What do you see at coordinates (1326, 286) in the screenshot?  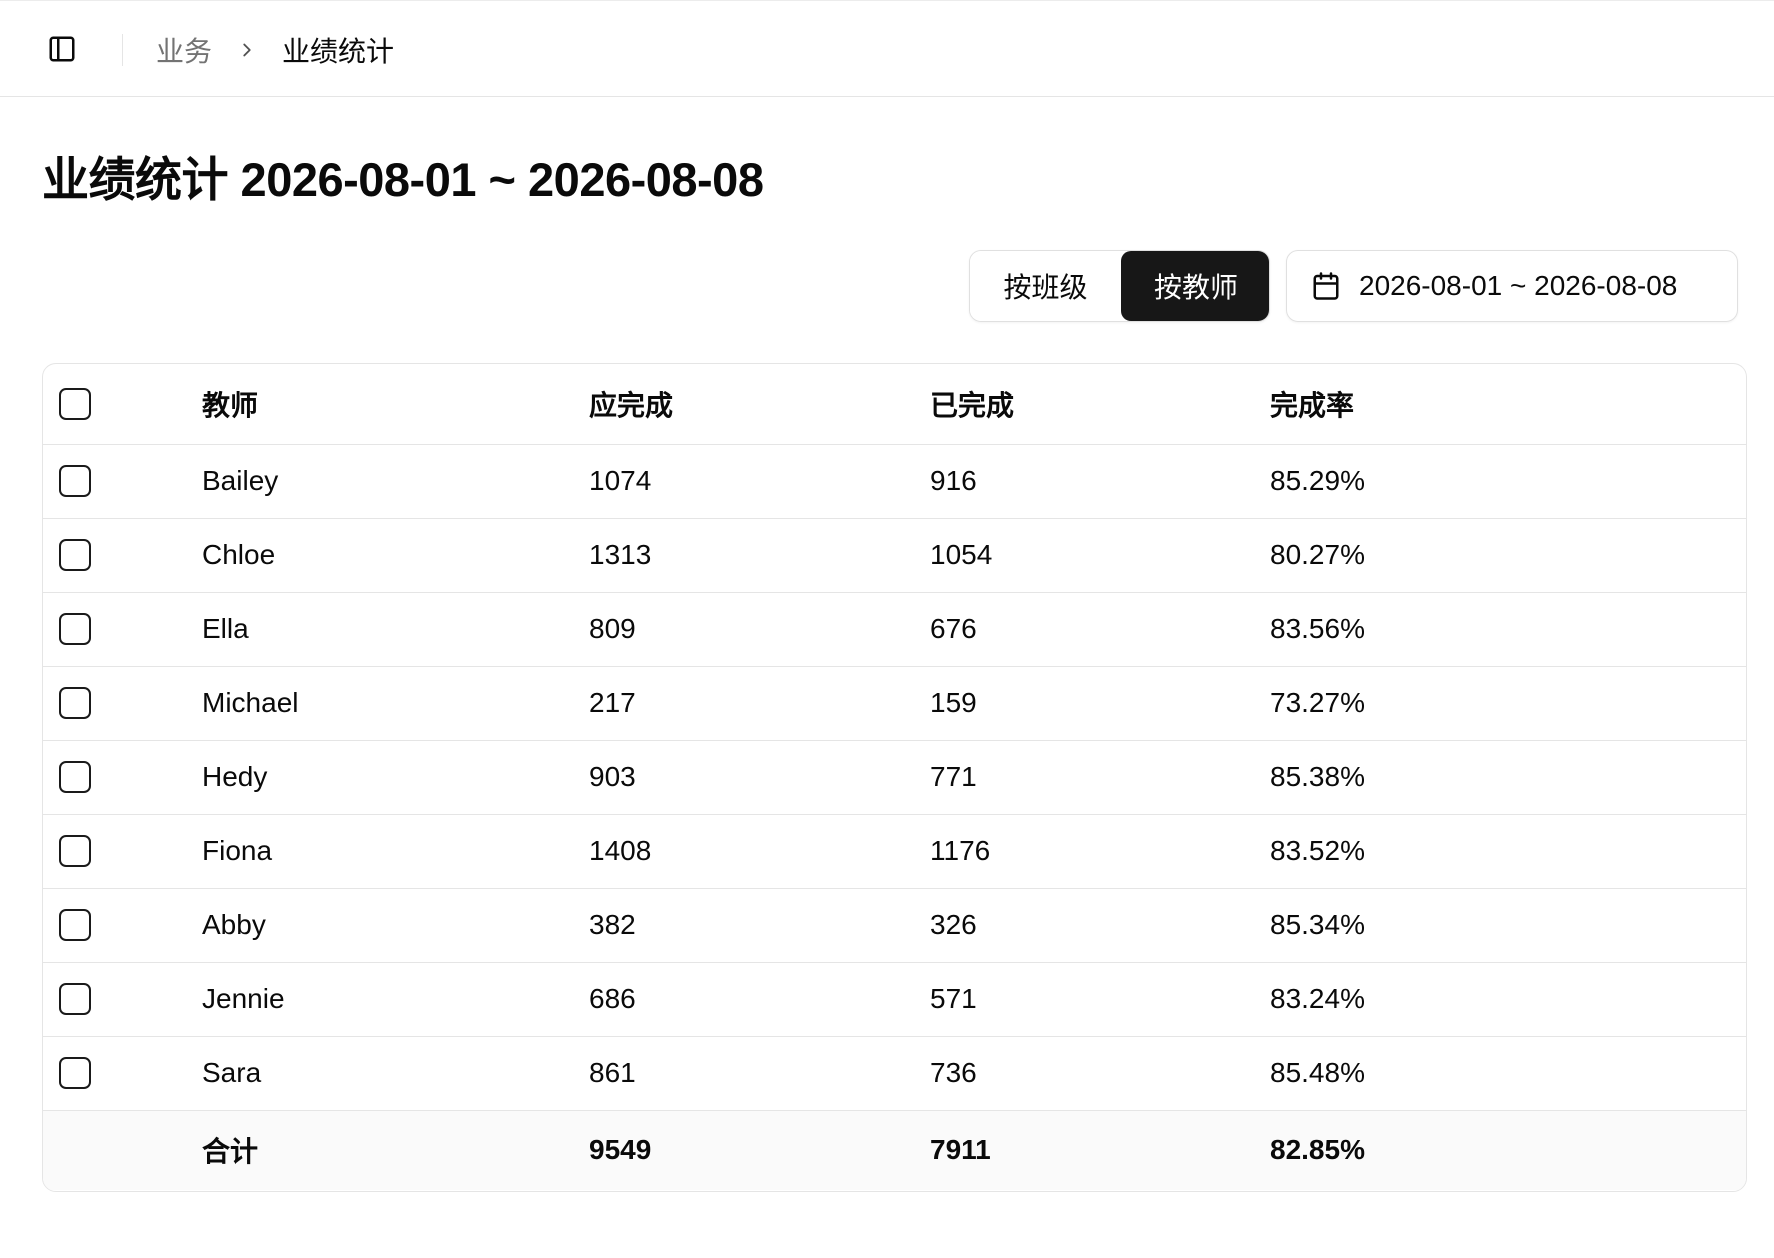 I see `calendar-icon` at bounding box center [1326, 286].